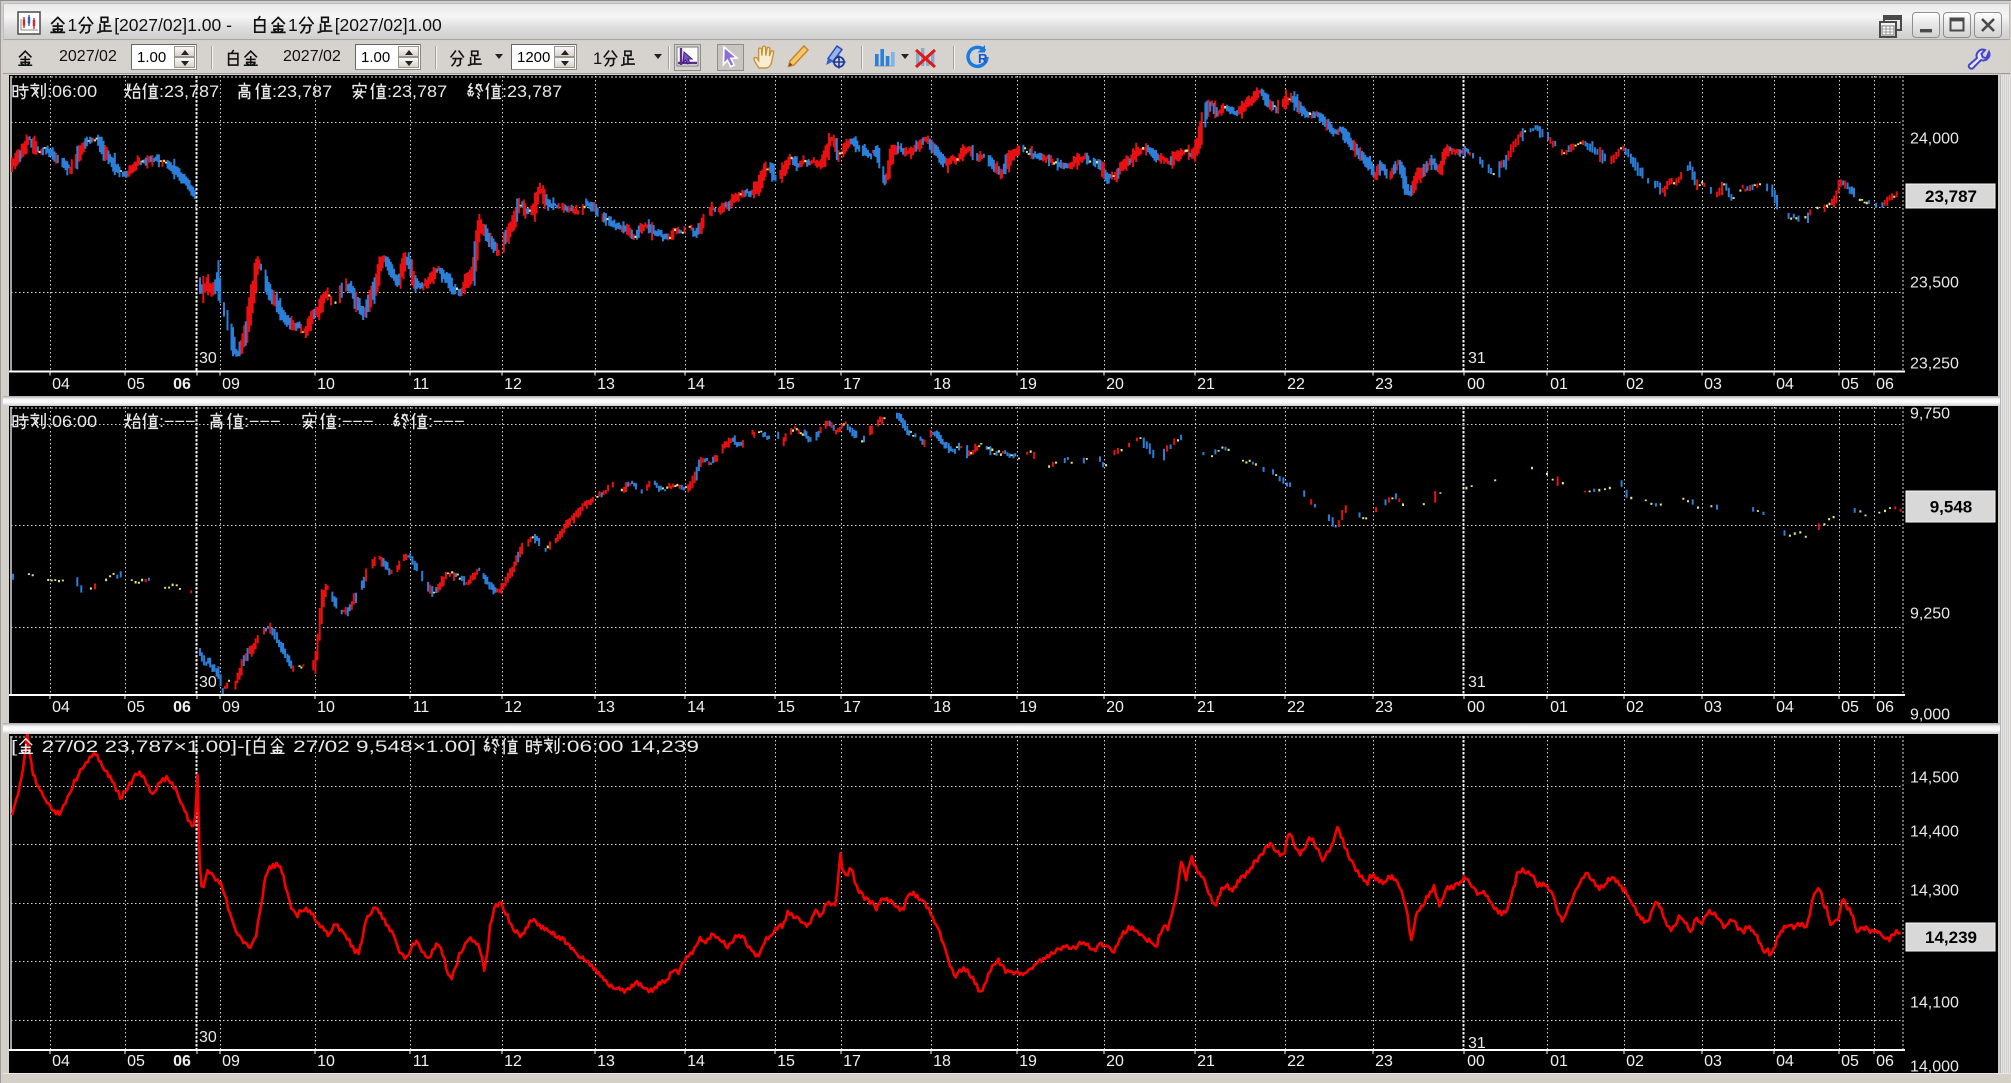 The height and width of the screenshot is (1083, 2011). What do you see at coordinates (1930, 414) in the screenshot?
I see `svg-text: 9,750` at bounding box center [1930, 414].